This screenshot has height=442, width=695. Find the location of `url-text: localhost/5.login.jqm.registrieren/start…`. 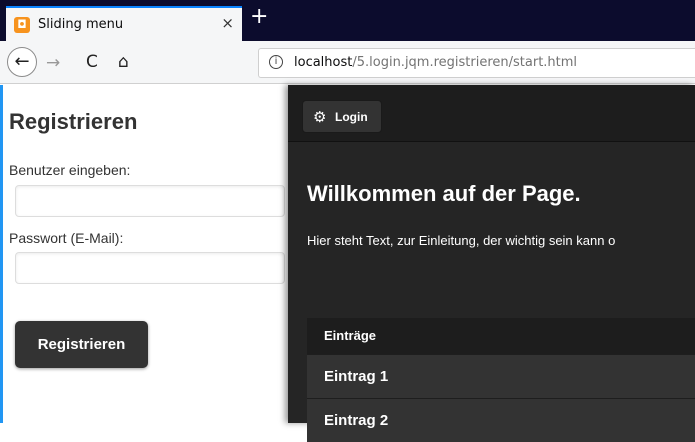

url-text: localhost/5.login.jqm.registrieren/start… is located at coordinates (435, 62).